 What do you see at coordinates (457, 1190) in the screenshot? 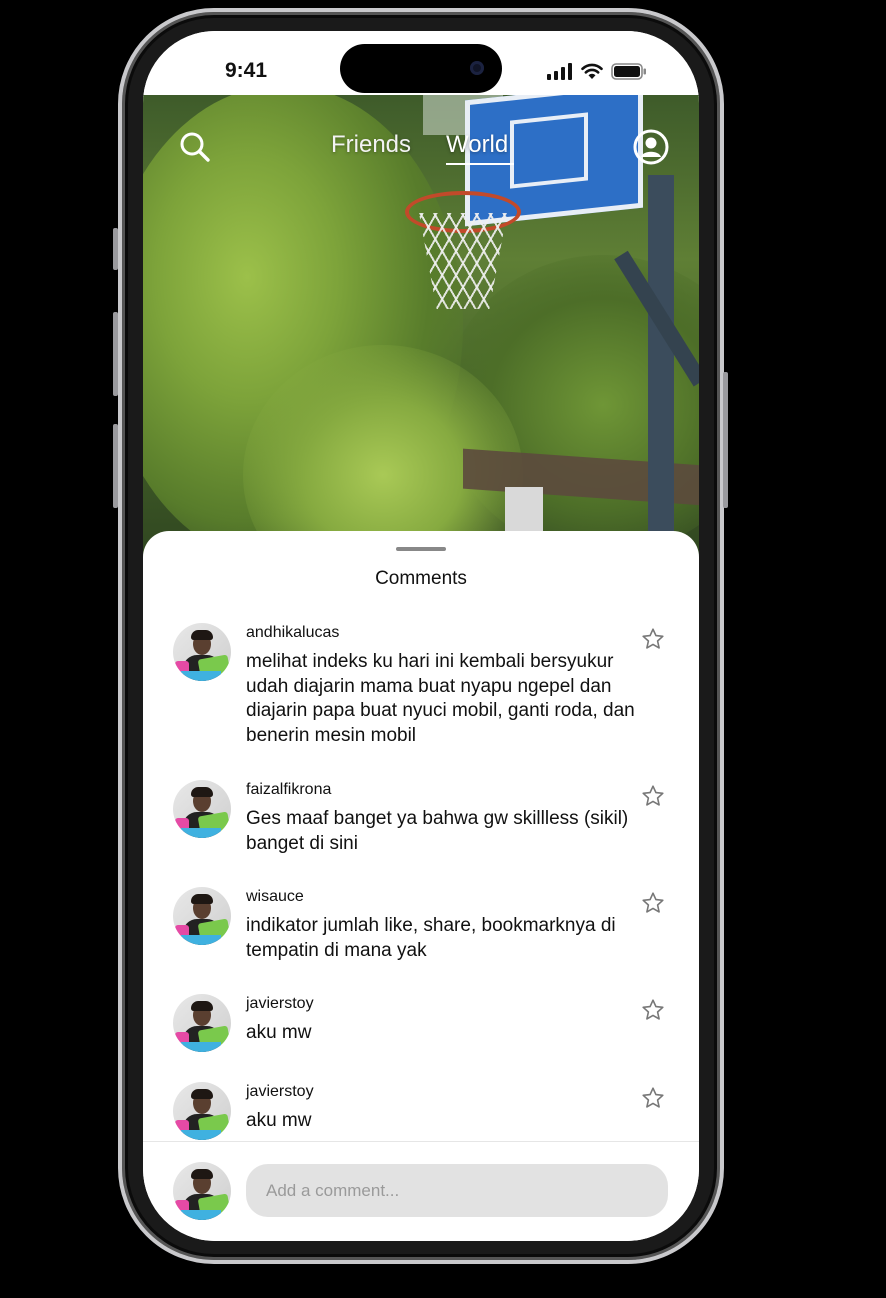
I see `comment-input` at bounding box center [457, 1190].